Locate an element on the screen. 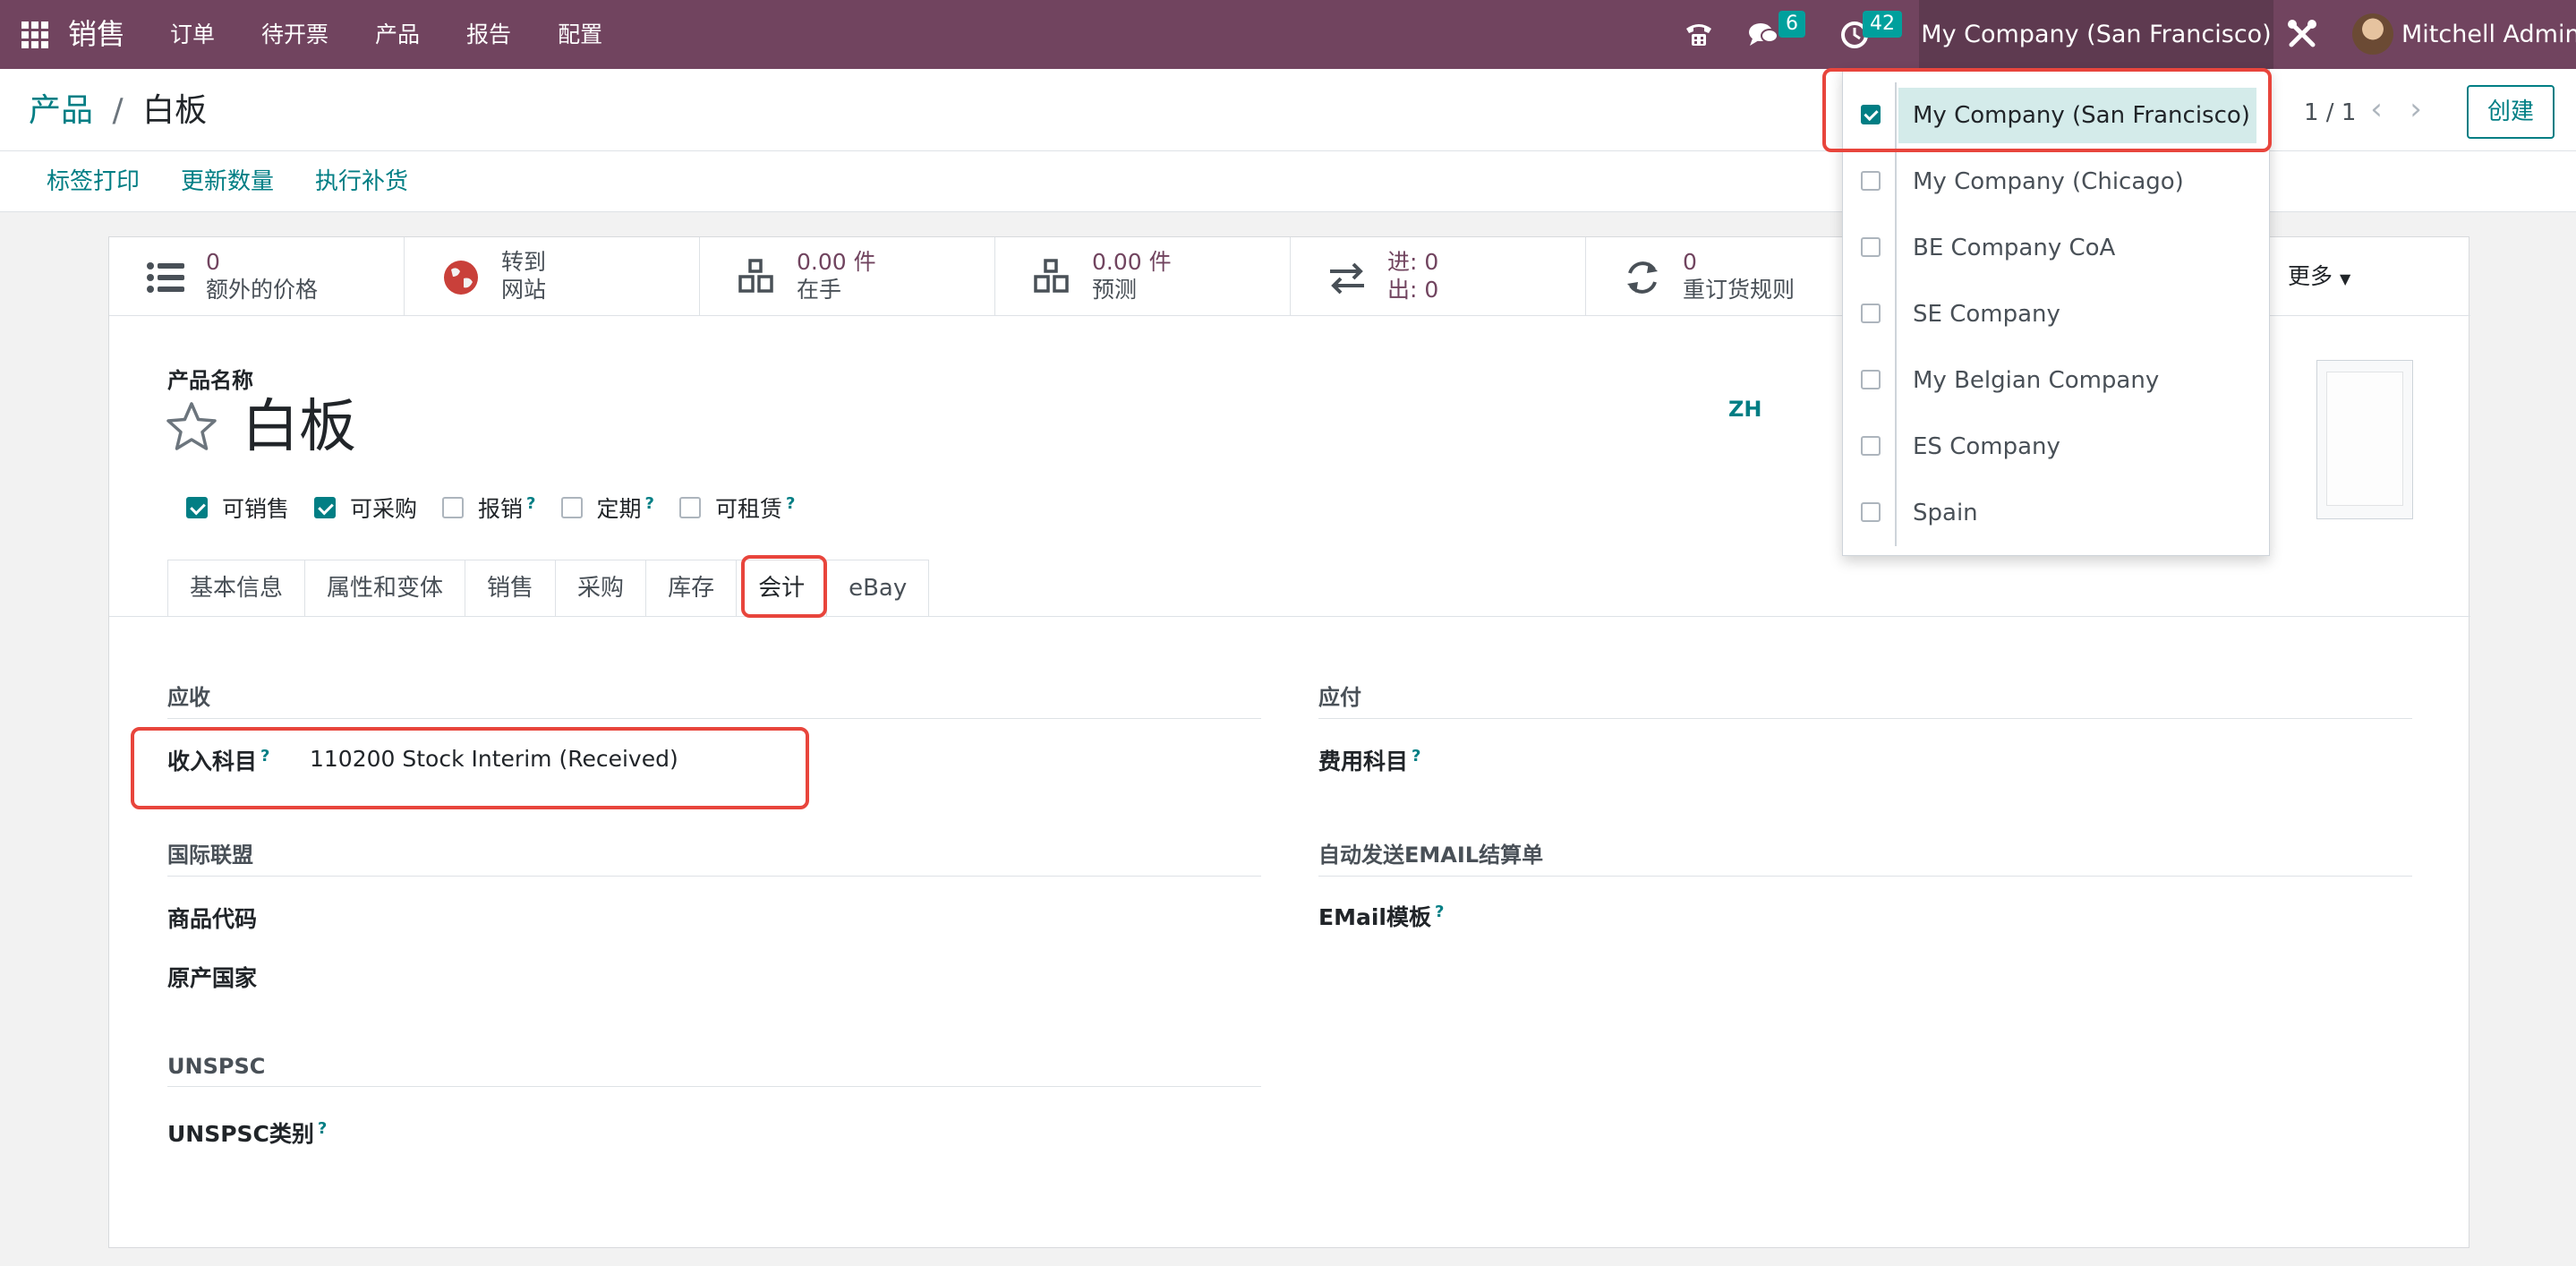  recurring-checkbox is located at coordinates (571, 507).